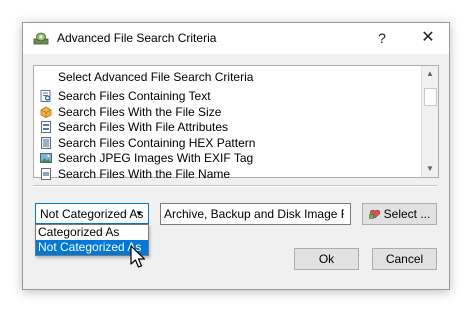 The width and height of the screenshot is (474, 313). Describe the element at coordinates (140, 111) in the screenshot. I see `list-item-label: Search Files With the File Size` at that location.